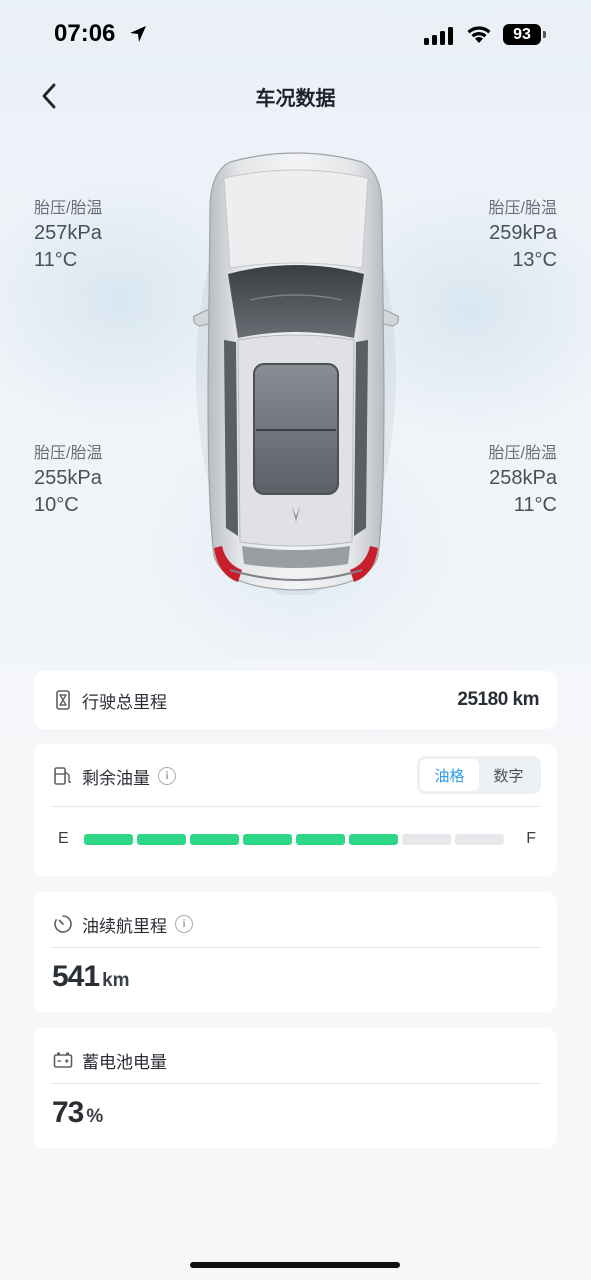  What do you see at coordinates (124, 1062) in the screenshot?
I see `battery-label: 蓄电池电量` at bounding box center [124, 1062].